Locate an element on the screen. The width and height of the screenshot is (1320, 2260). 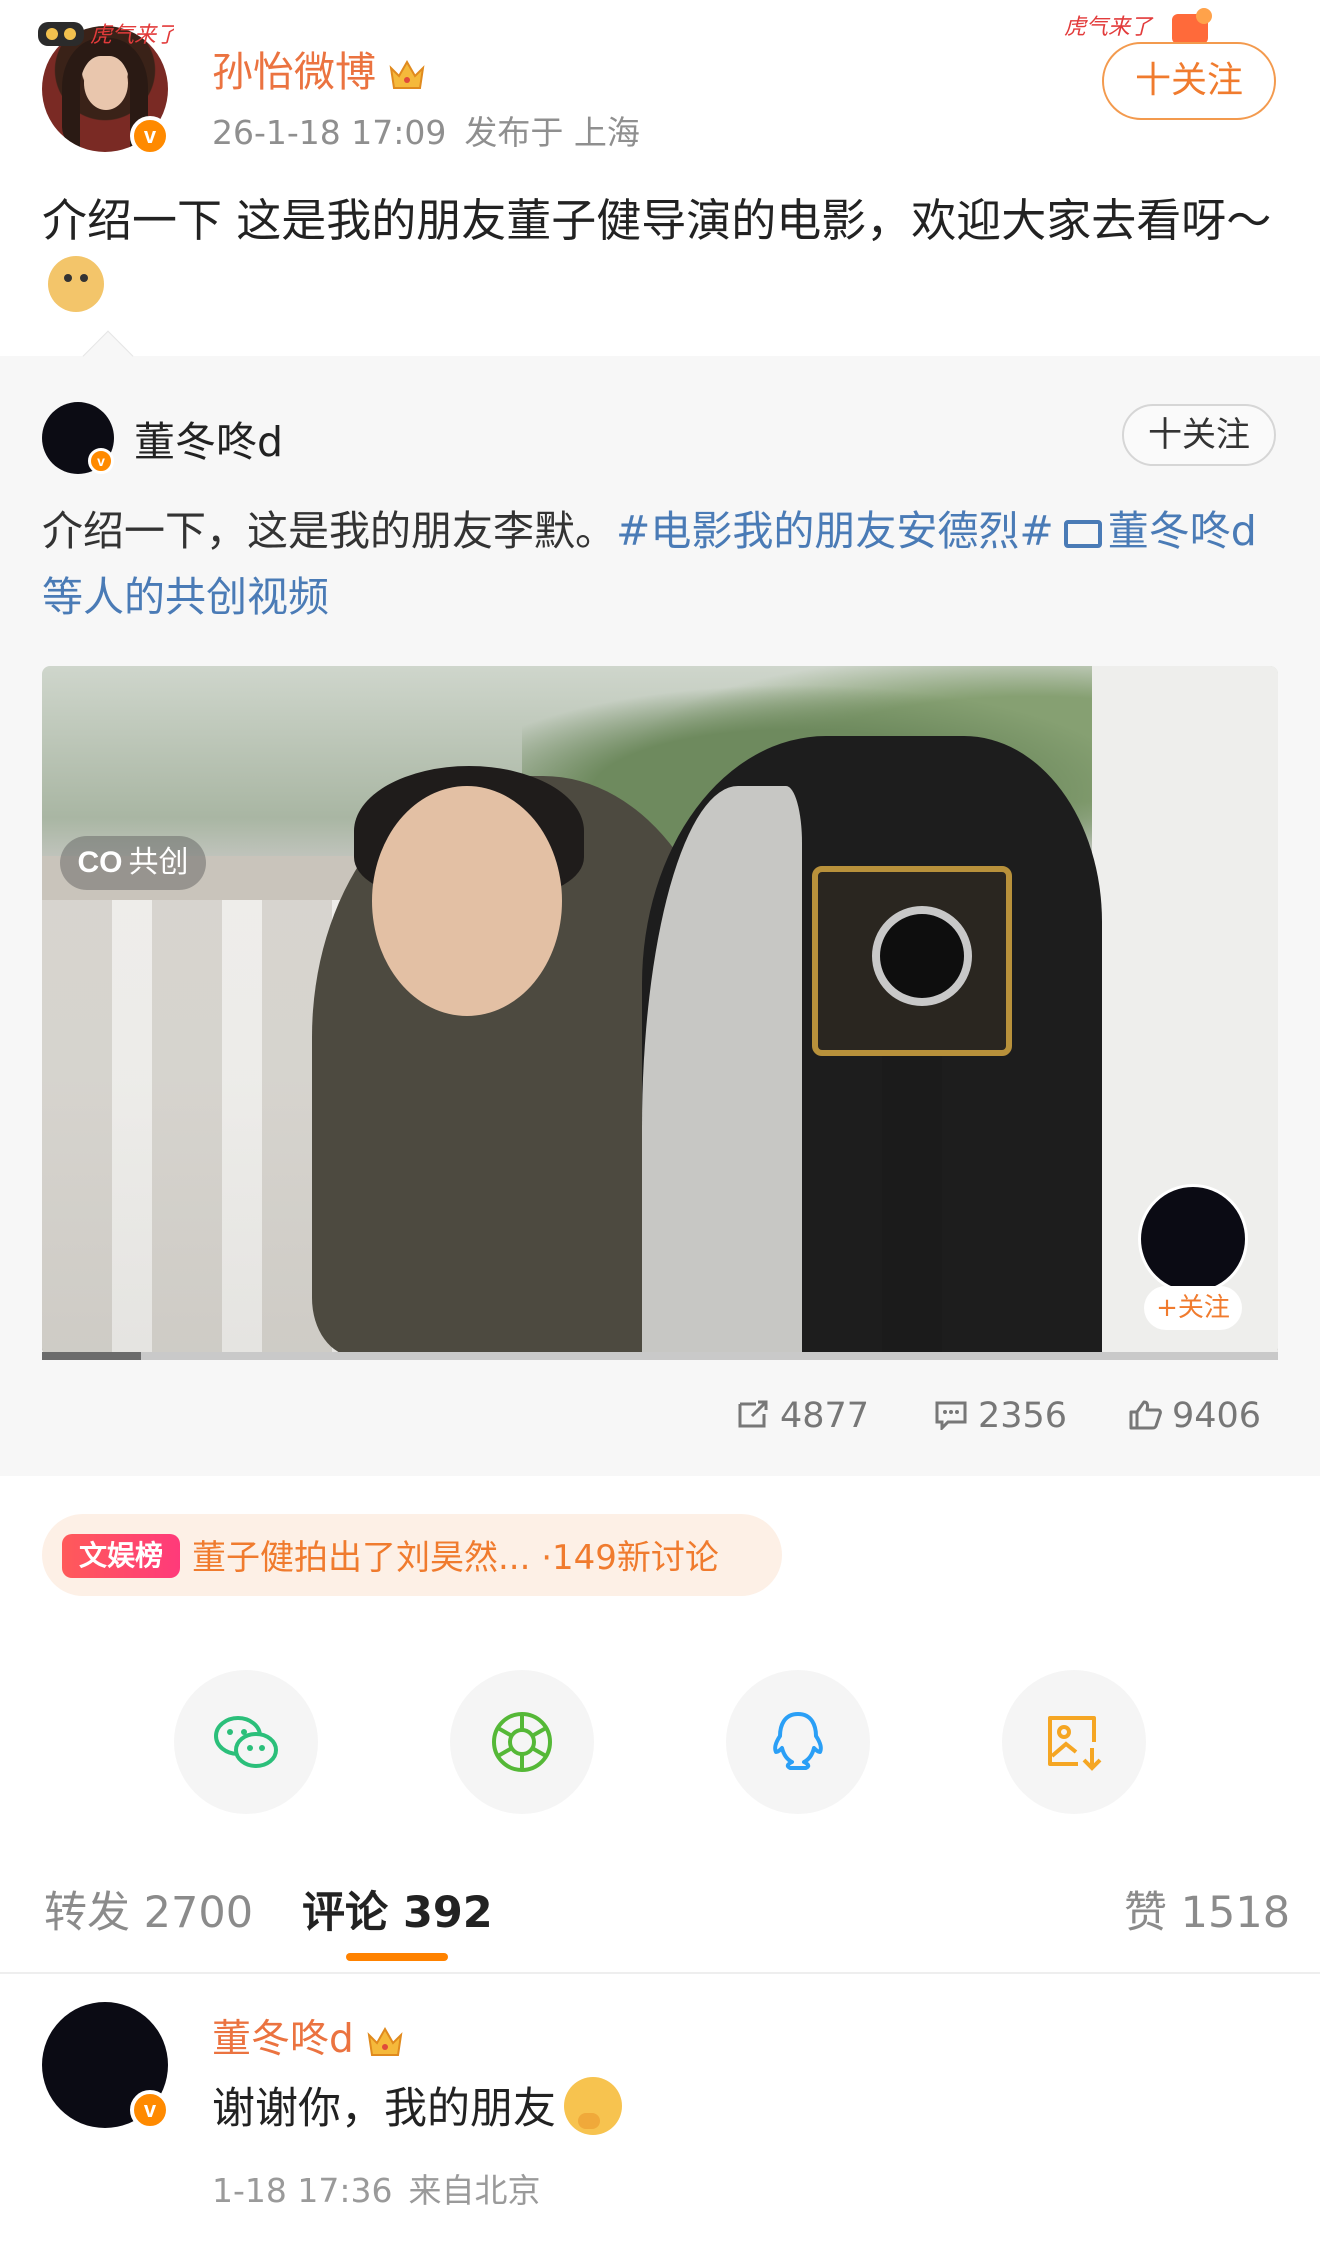
new-year-avatar-frame-icon: 虎气来了 is located at coordinates (106, 35).